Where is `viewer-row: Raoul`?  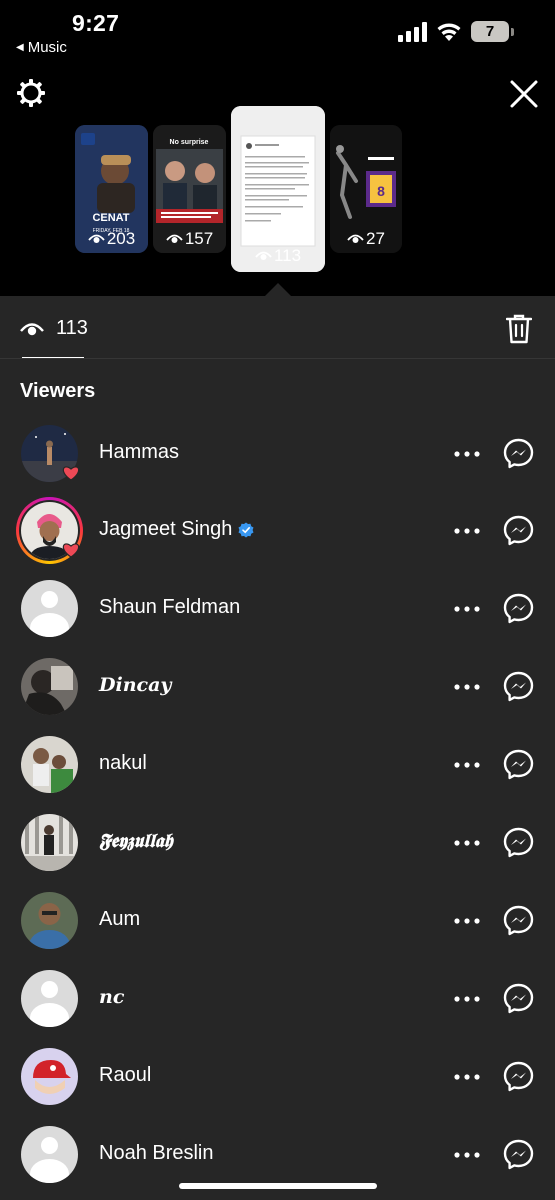
viewer-row: Raoul is located at coordinates (277, 1087).